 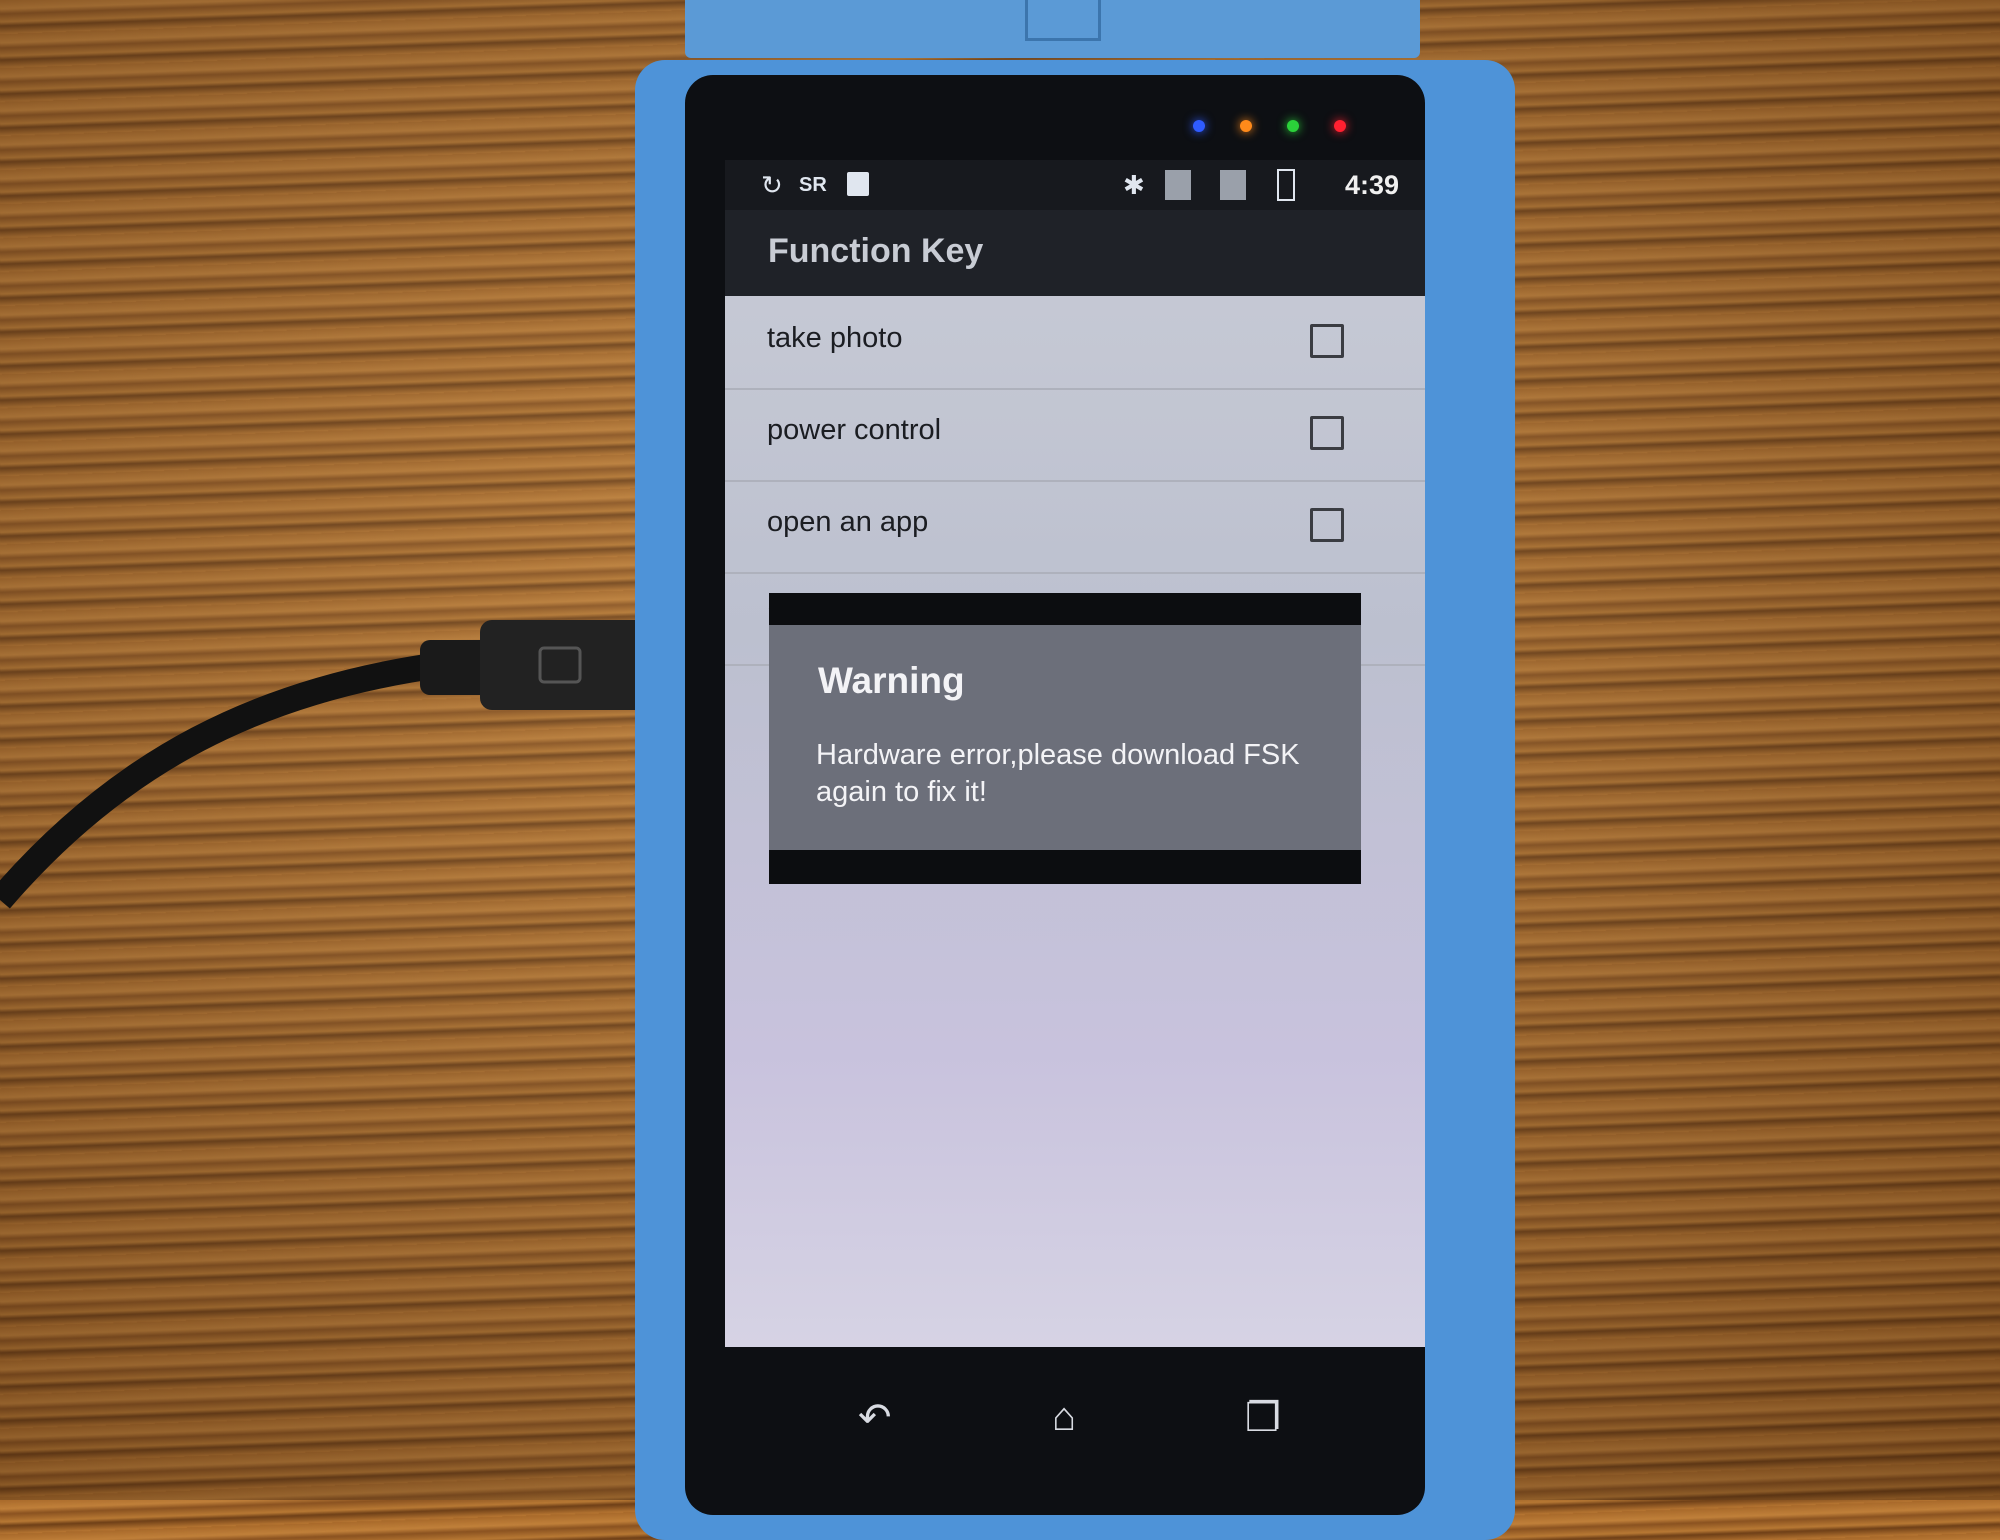 I want to click on bluetooth-icon: ✱, so click(x=1134, y=185).